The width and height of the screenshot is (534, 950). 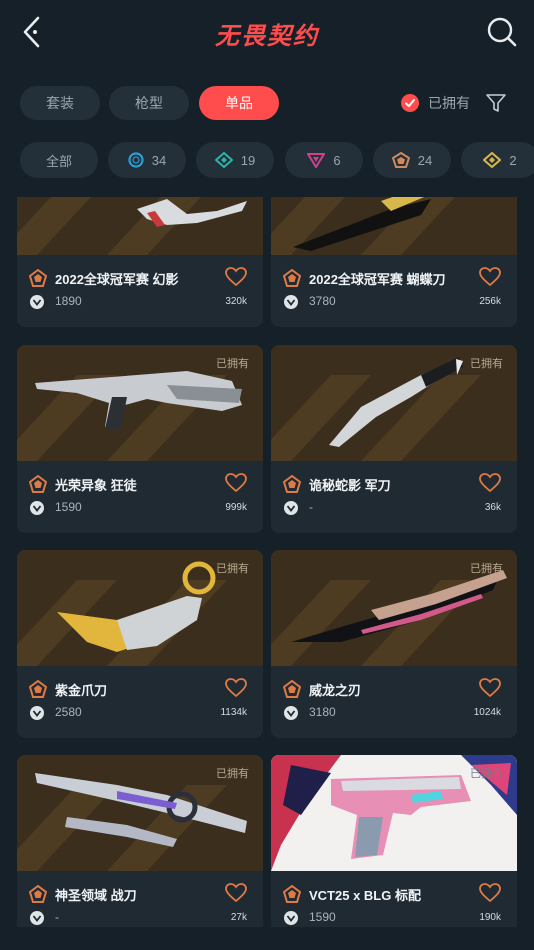 What do you see at coordinates (492, 160) in the screenshot?
I see `ultra-tier-icon` at bounding box center [492, 160].